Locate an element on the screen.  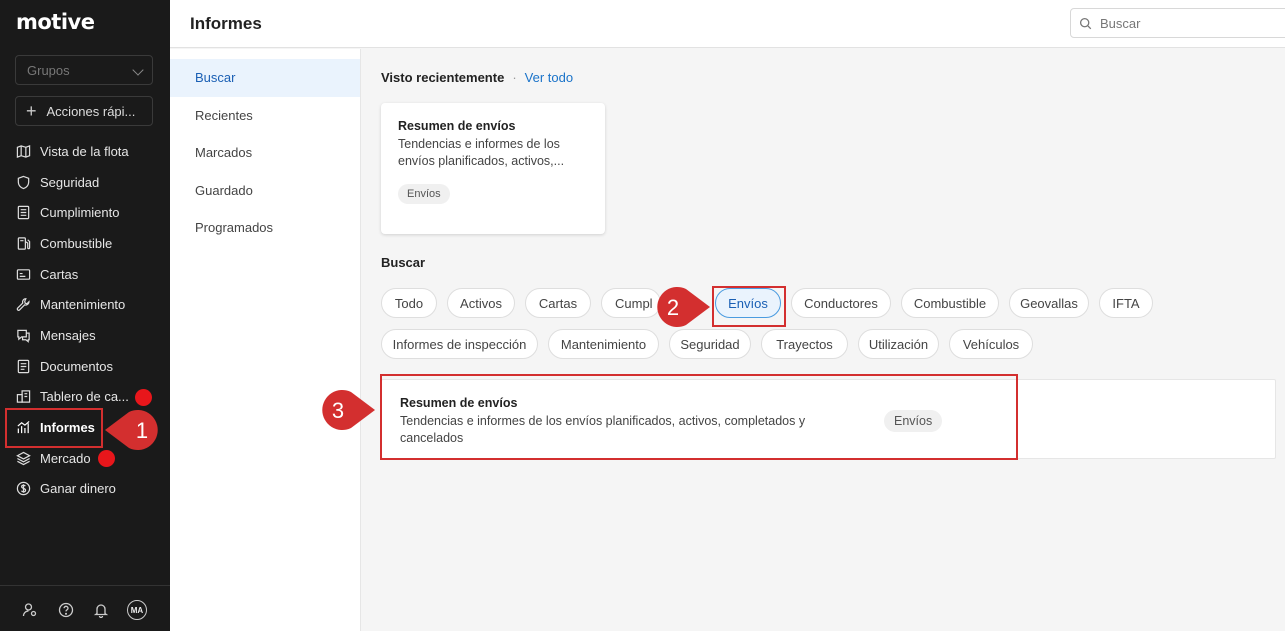
step-number: 1 is located at coordinates (142, 430).